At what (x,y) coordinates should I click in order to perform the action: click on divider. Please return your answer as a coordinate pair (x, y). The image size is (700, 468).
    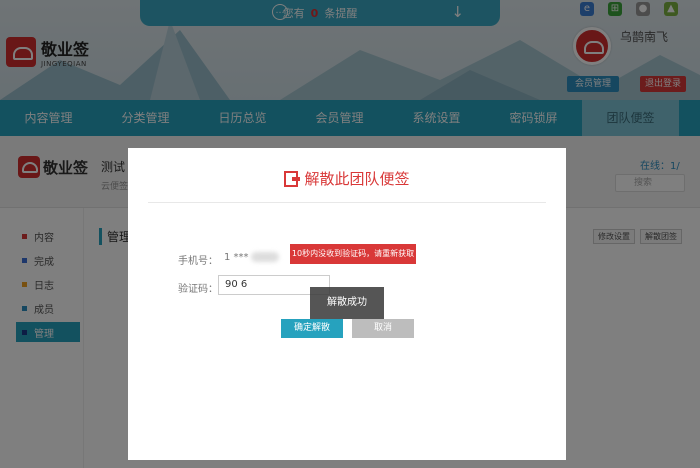
    Looking at the image, I should click on (347, 202).